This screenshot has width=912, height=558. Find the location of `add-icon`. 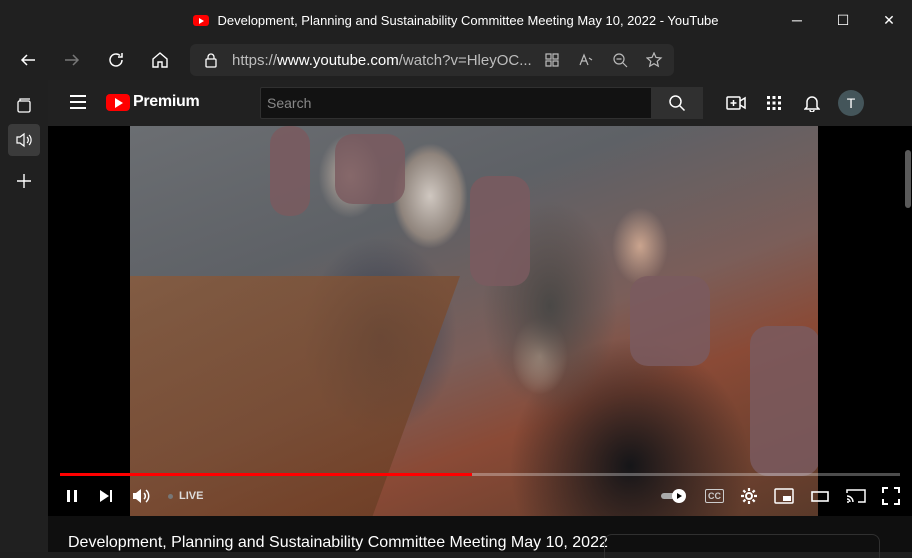

add-icon is located at coordinates (24, 181).